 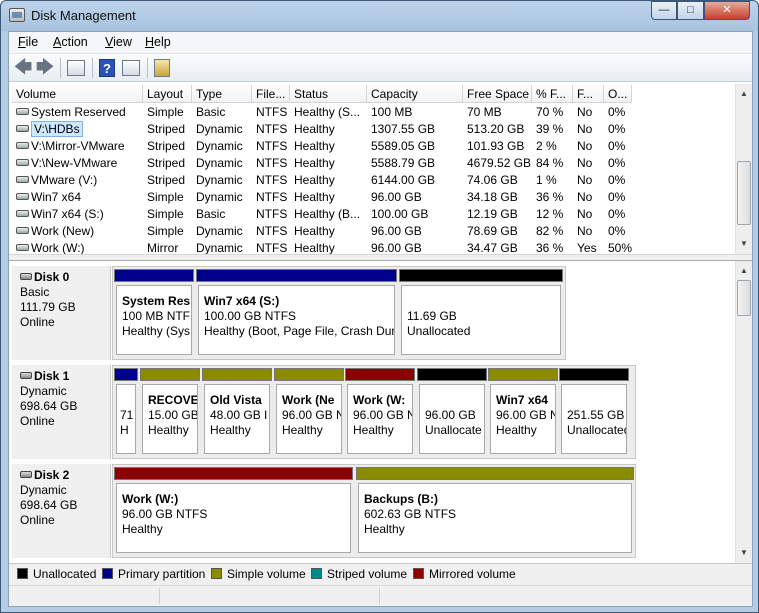 I want to click on settings-icon, so click(x=162, y=68).